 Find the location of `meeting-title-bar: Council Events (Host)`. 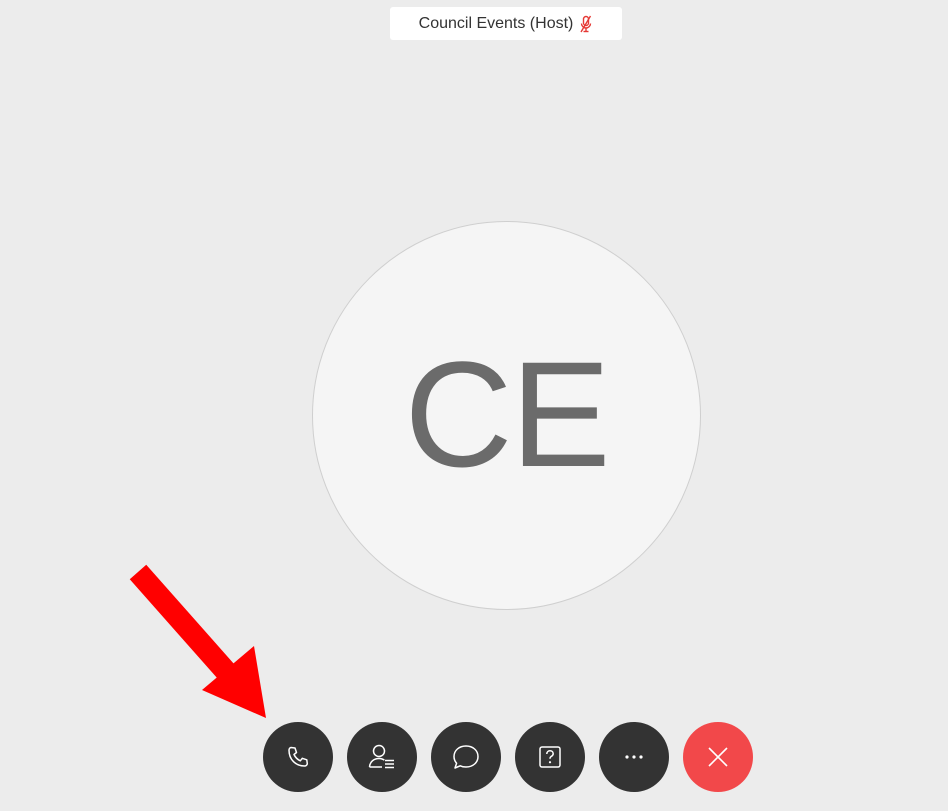

meeting-title-bar: Council Events (Host) is located at coordinates (506, 23).